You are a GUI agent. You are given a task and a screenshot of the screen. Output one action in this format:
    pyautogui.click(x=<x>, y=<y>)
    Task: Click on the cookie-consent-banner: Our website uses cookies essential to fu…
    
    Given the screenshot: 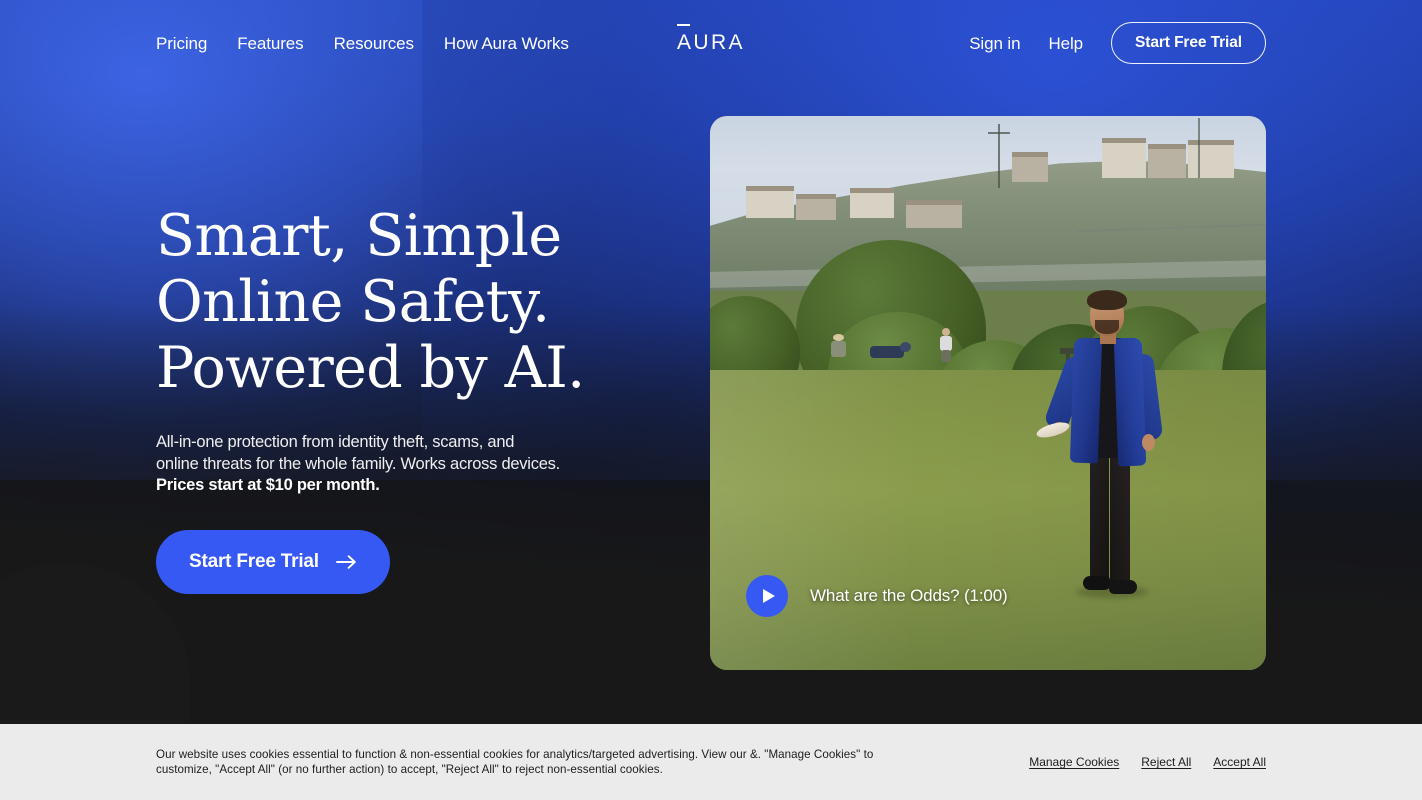 What is the action you would take?
    pyautogui.click(x=711, y=762)
    